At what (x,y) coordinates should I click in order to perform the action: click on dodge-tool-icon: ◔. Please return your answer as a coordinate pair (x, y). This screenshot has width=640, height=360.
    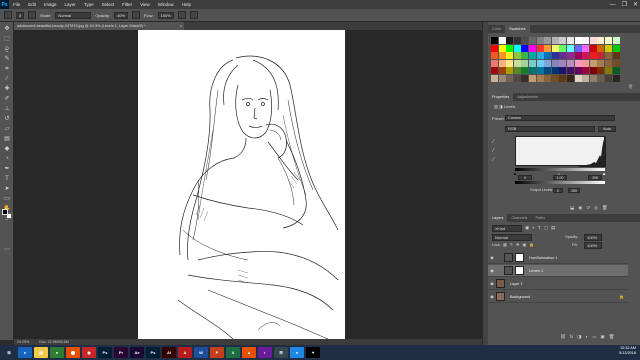
    Looking at the image, I should click on (7, 159).